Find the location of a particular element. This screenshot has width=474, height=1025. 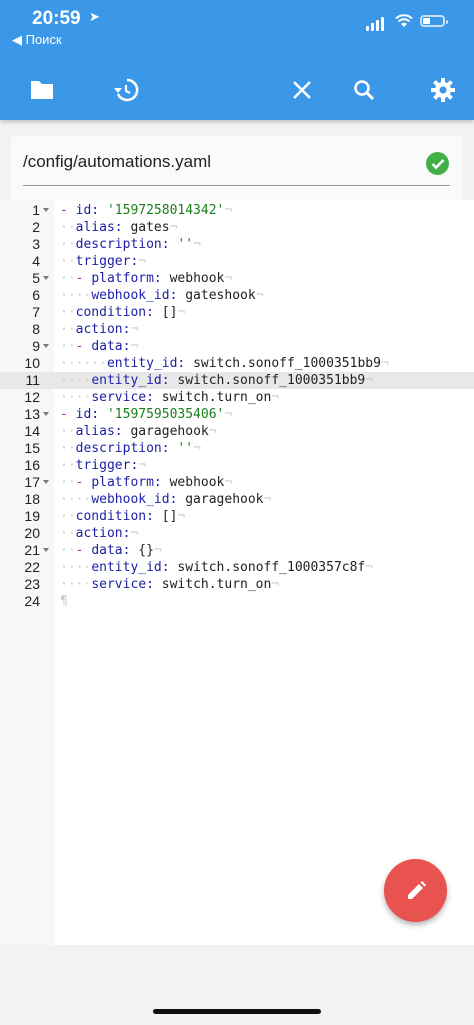

search-icon is located at coordinates (364, 90).